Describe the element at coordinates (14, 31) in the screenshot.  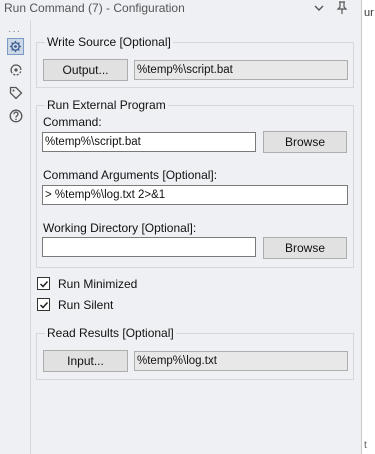
I see `toolbar-grip: ···` at that location.